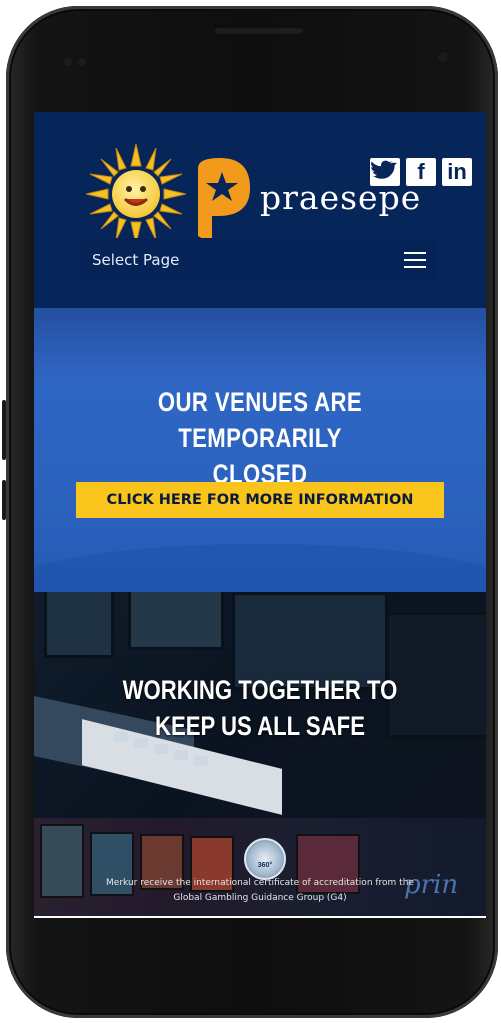  What do you see at coordinates (79, 59) in the screenshot?
I see `front-sensors` at bounding box center [79, 59].